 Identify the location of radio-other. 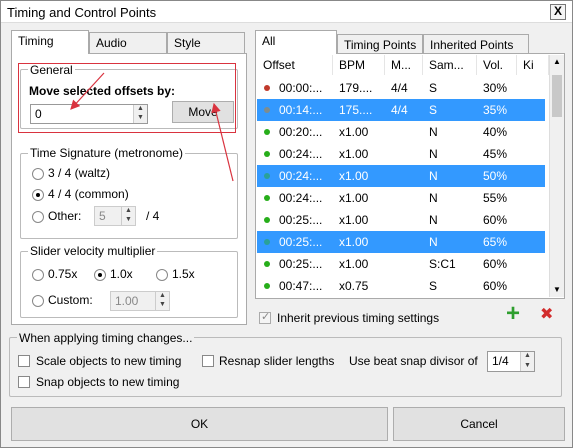
(38, 217).